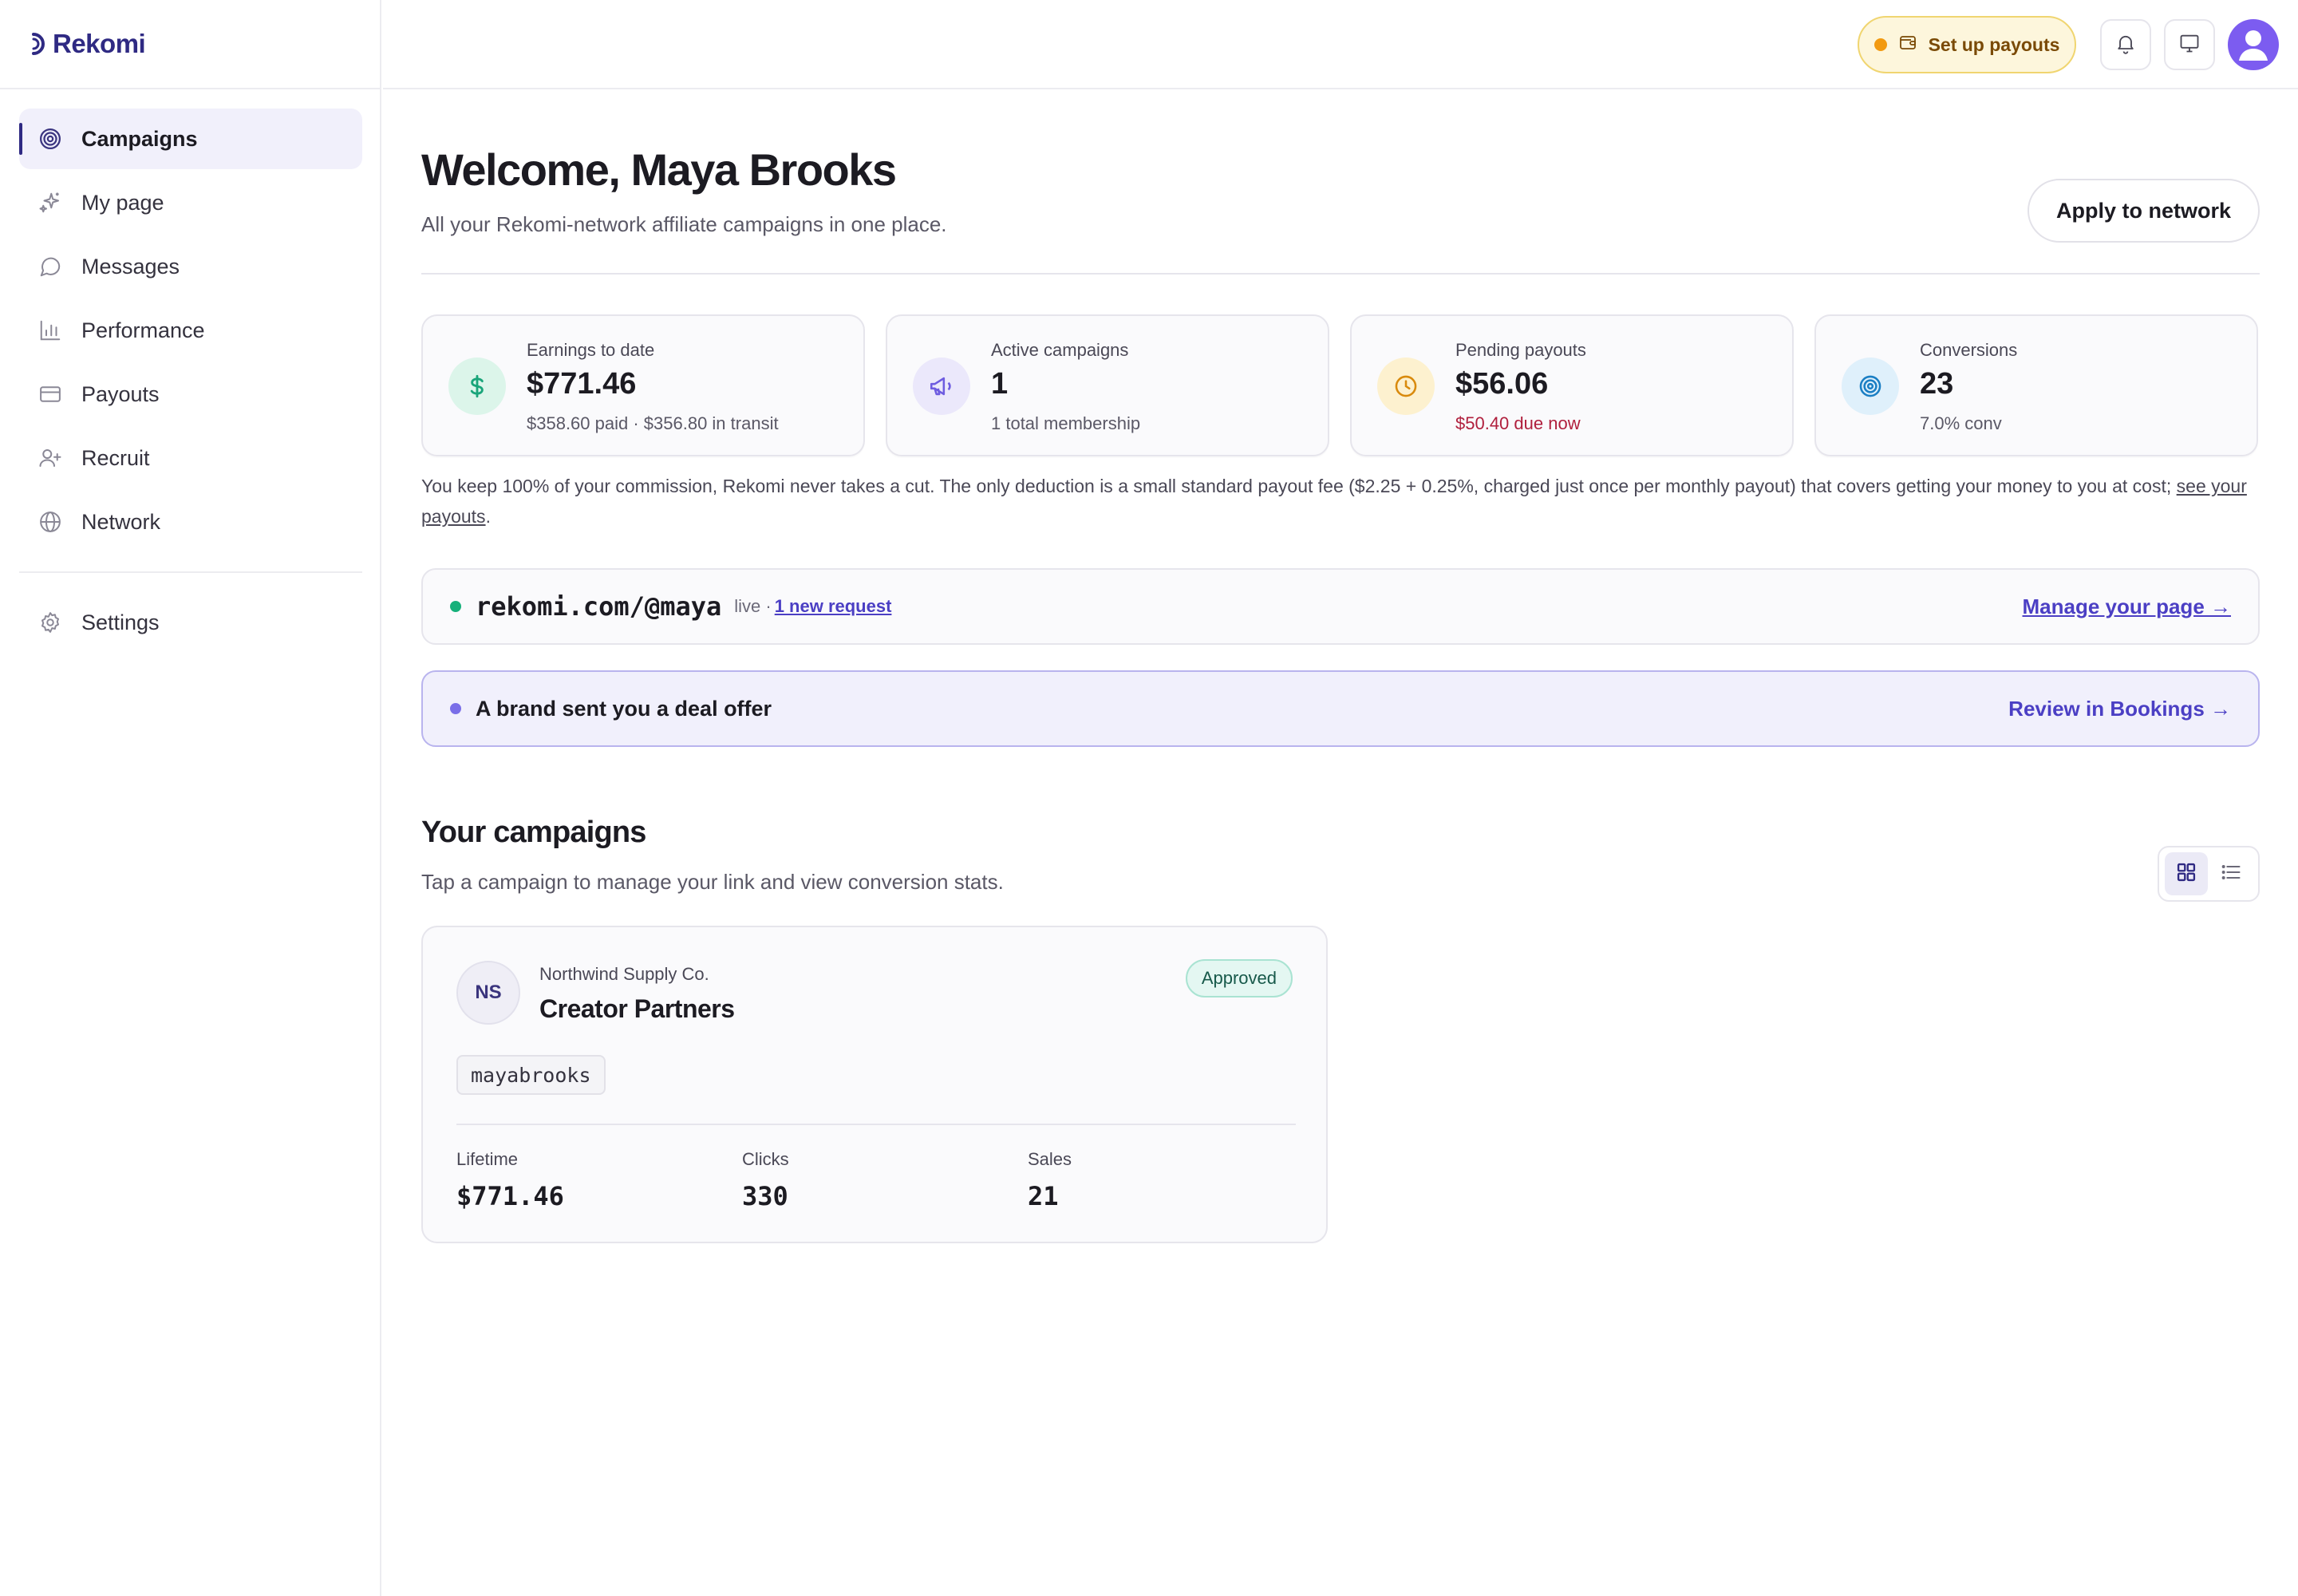 Image resolution: width=2298 pixels, height=1596 pixels. I want to click on set-up-payouts-label: Set up payouts, so click(1994, 44).